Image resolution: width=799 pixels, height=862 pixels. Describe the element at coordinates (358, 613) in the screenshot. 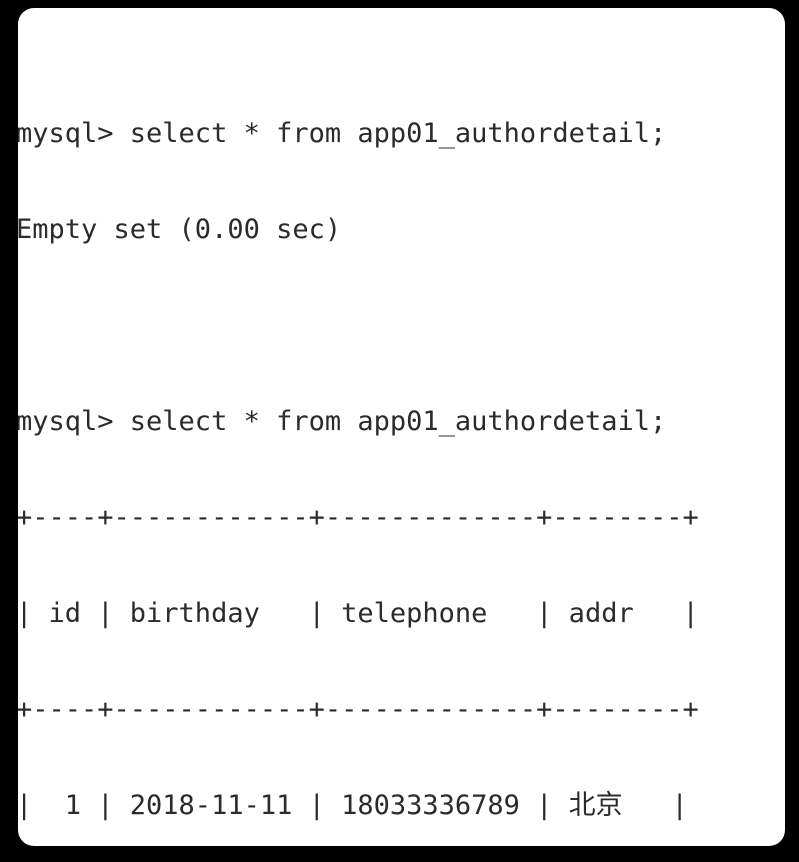

I see `terminal-table-header: | id | birthday | telephone | addr |` at that location.